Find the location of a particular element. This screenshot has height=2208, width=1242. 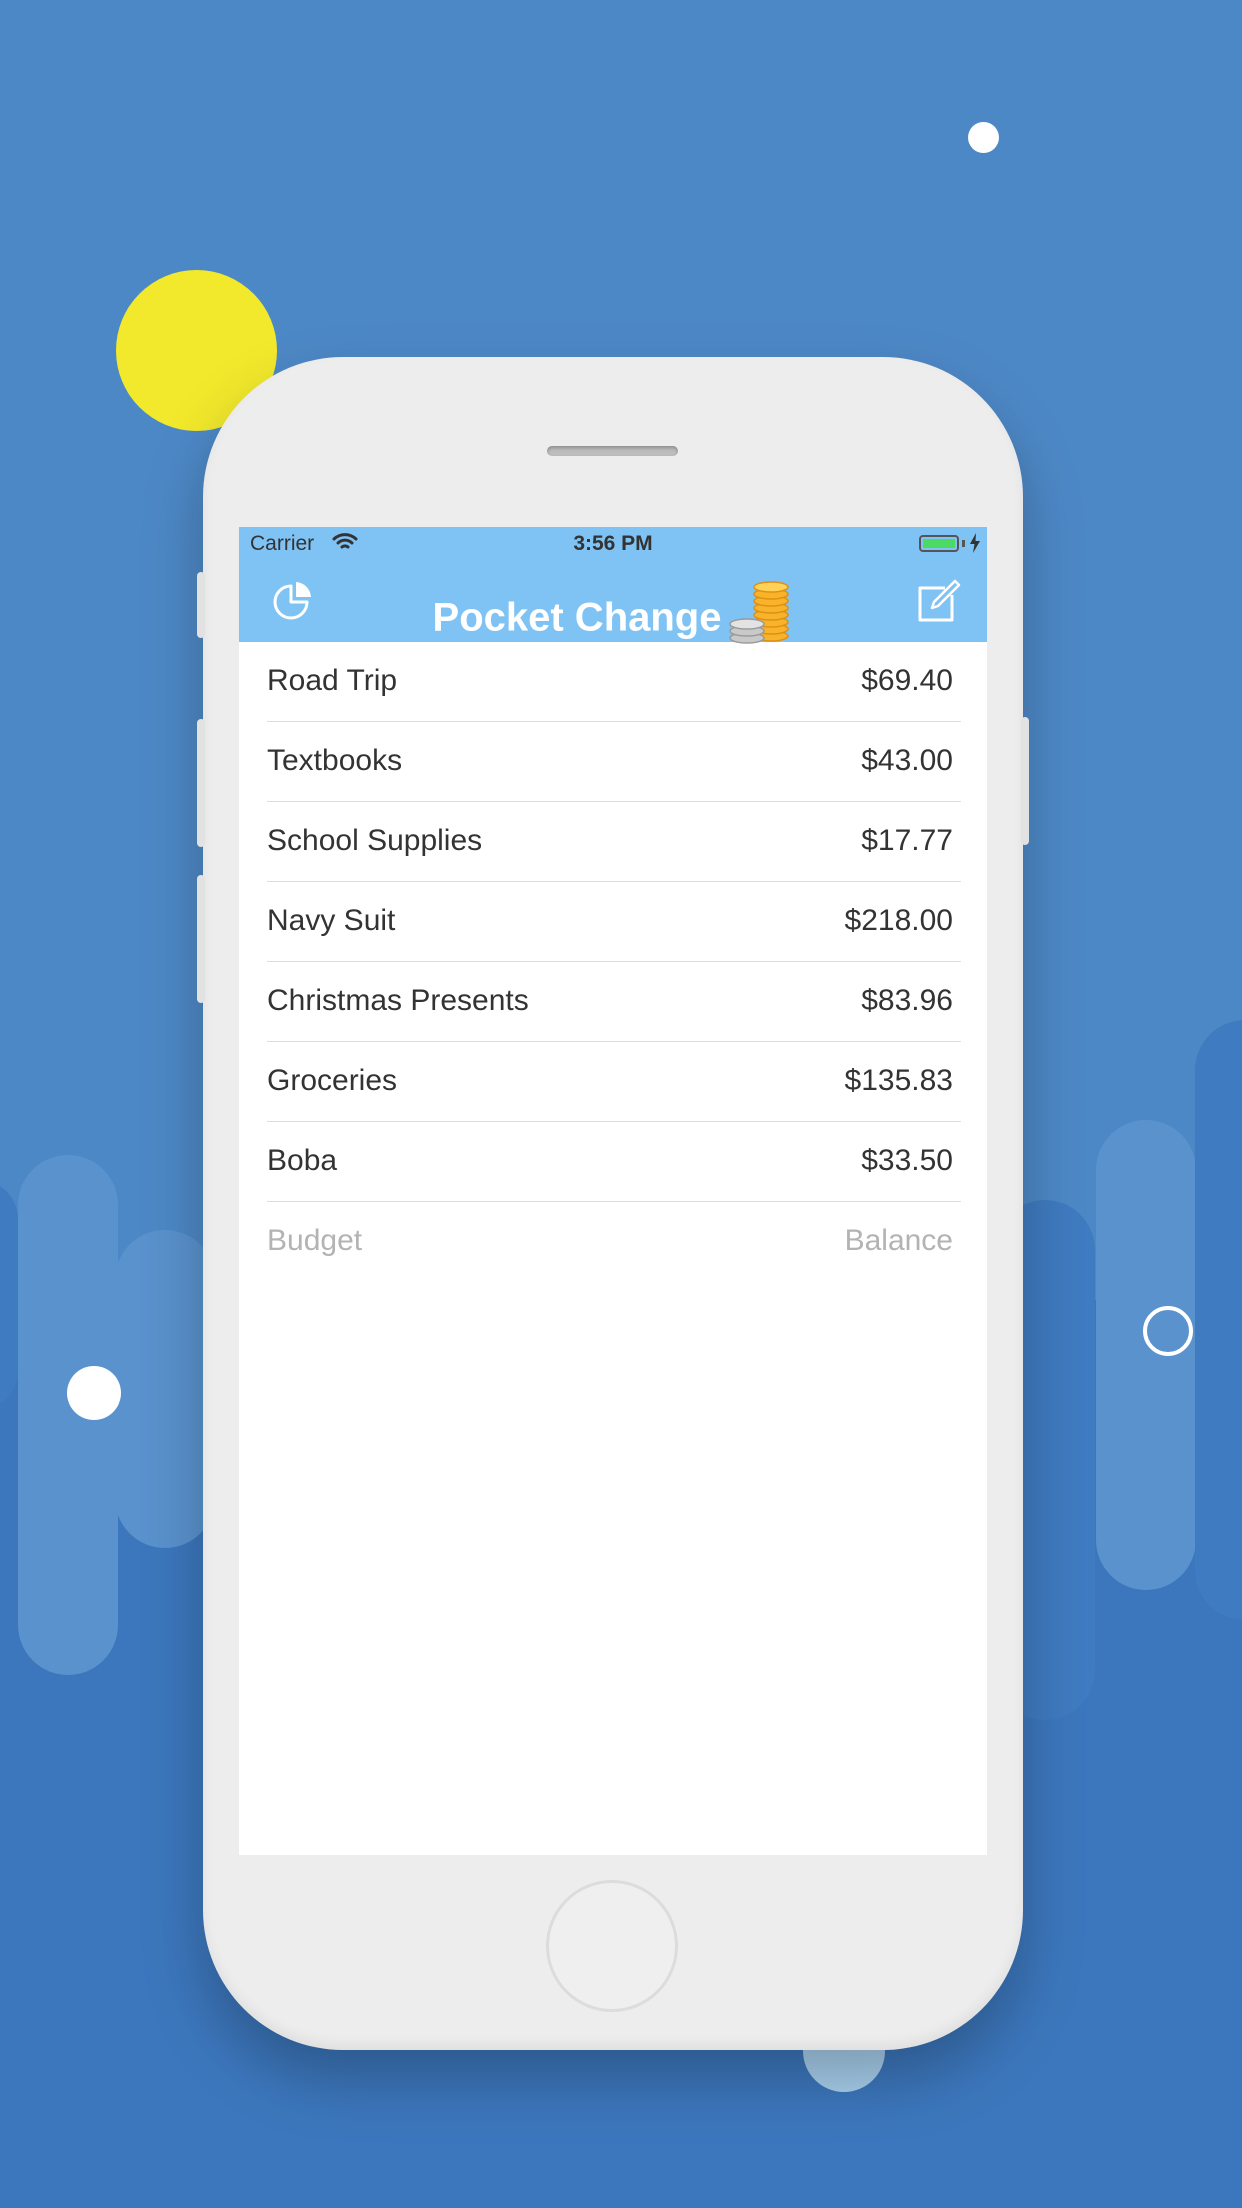

expense-amount: $69.40 is located at coordinates (907, 680).